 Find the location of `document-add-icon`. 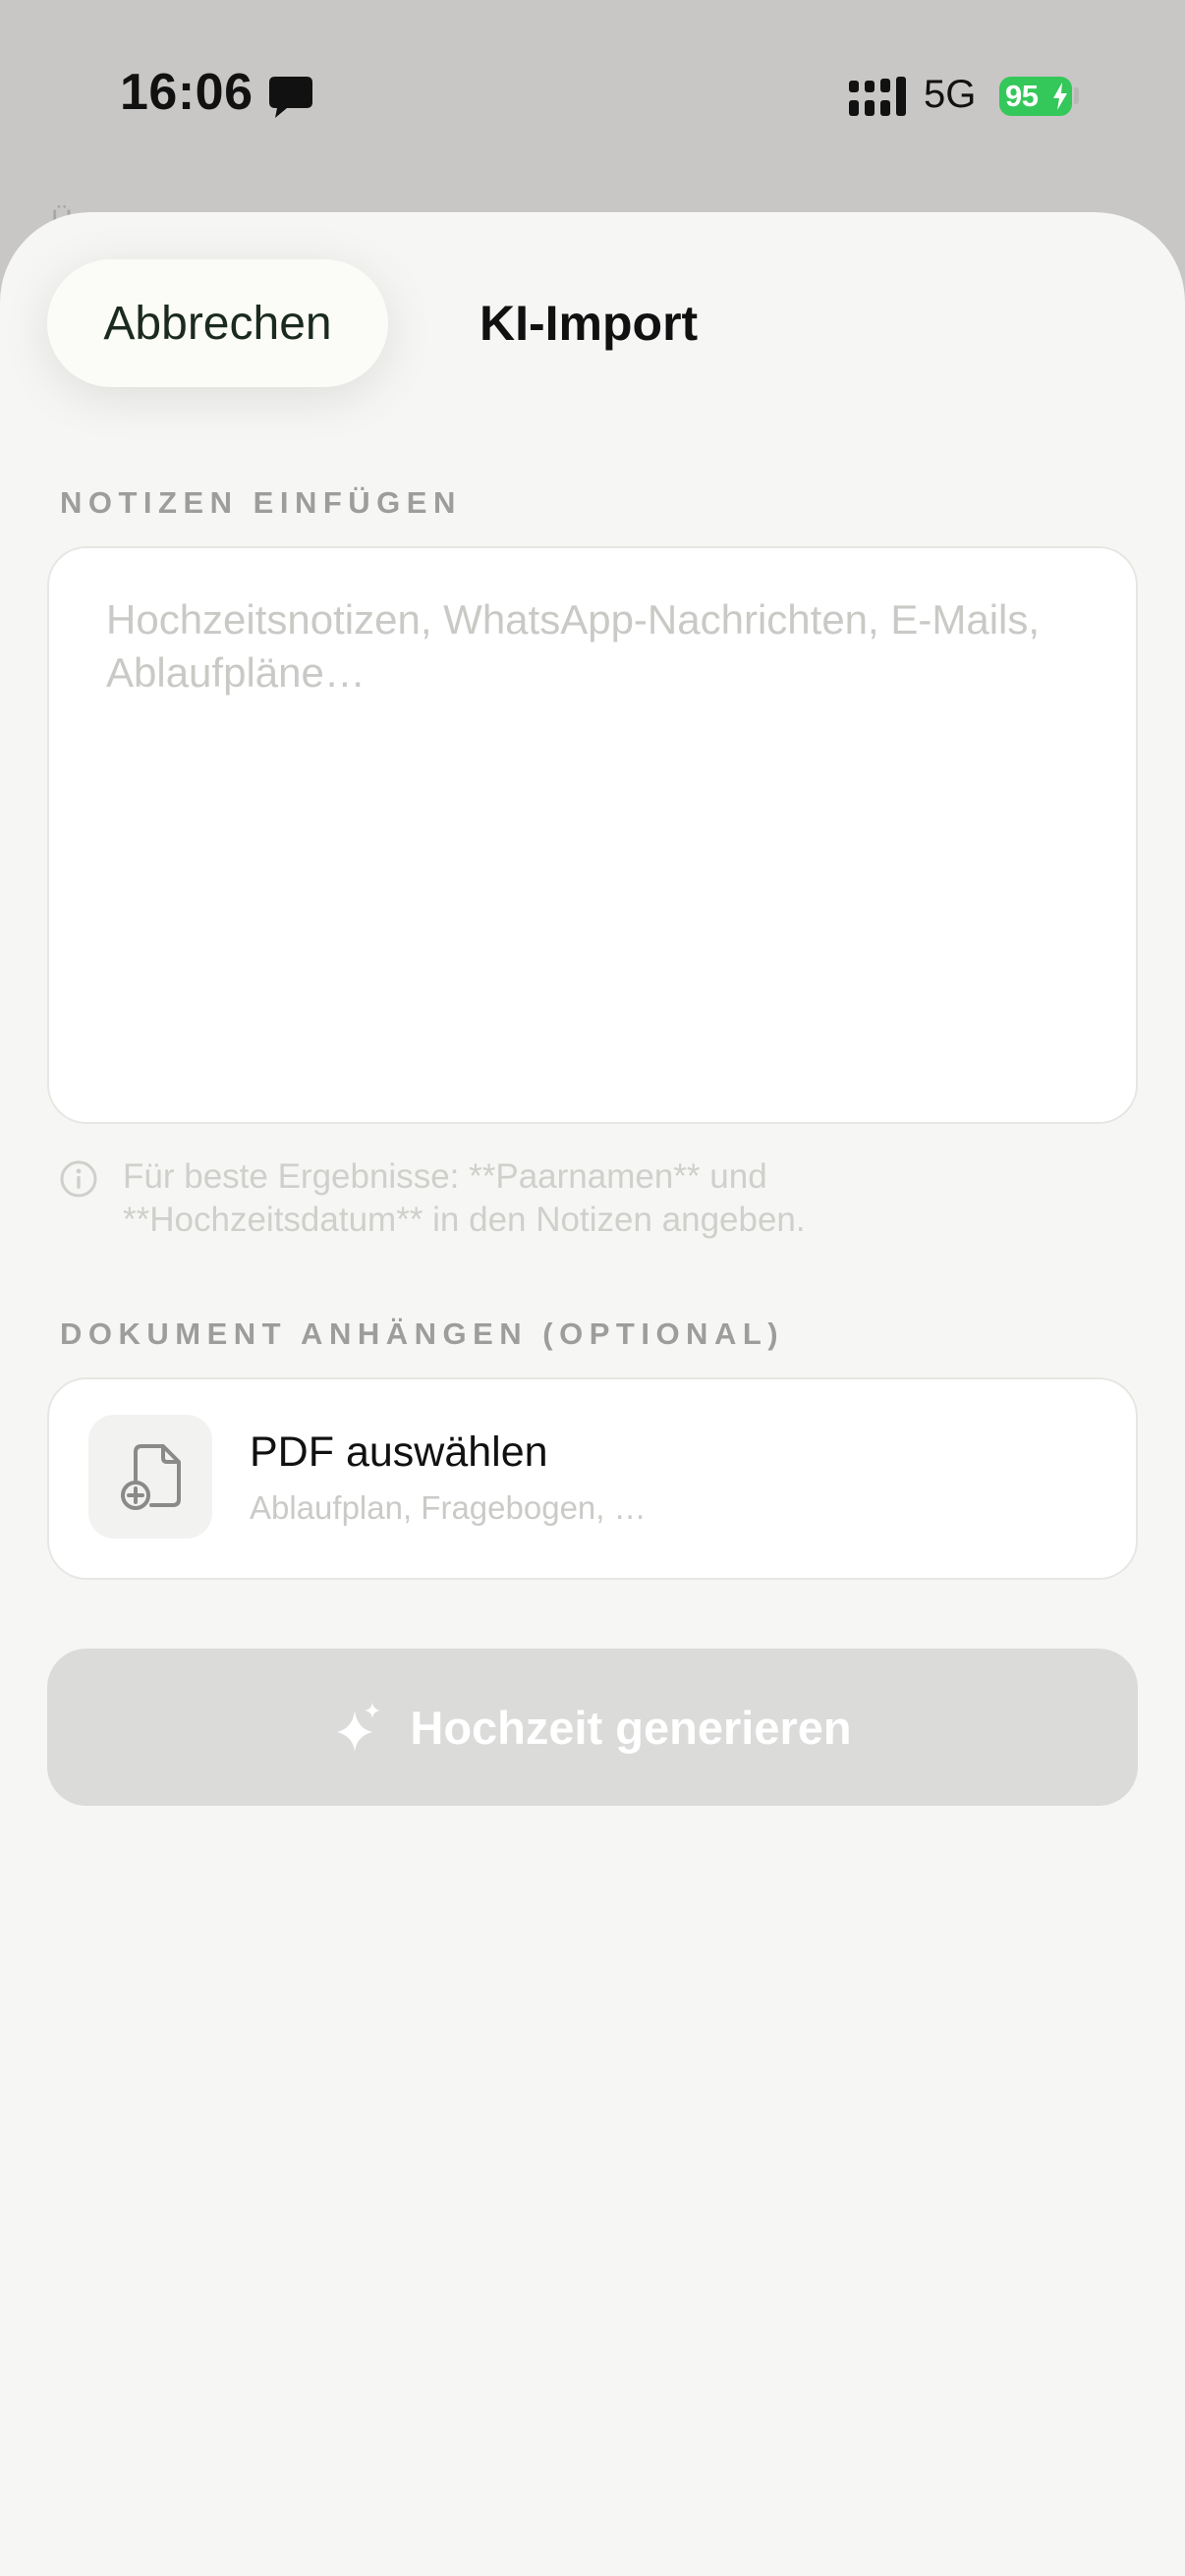

document-add-icon is located at coordinates (151, 1477).